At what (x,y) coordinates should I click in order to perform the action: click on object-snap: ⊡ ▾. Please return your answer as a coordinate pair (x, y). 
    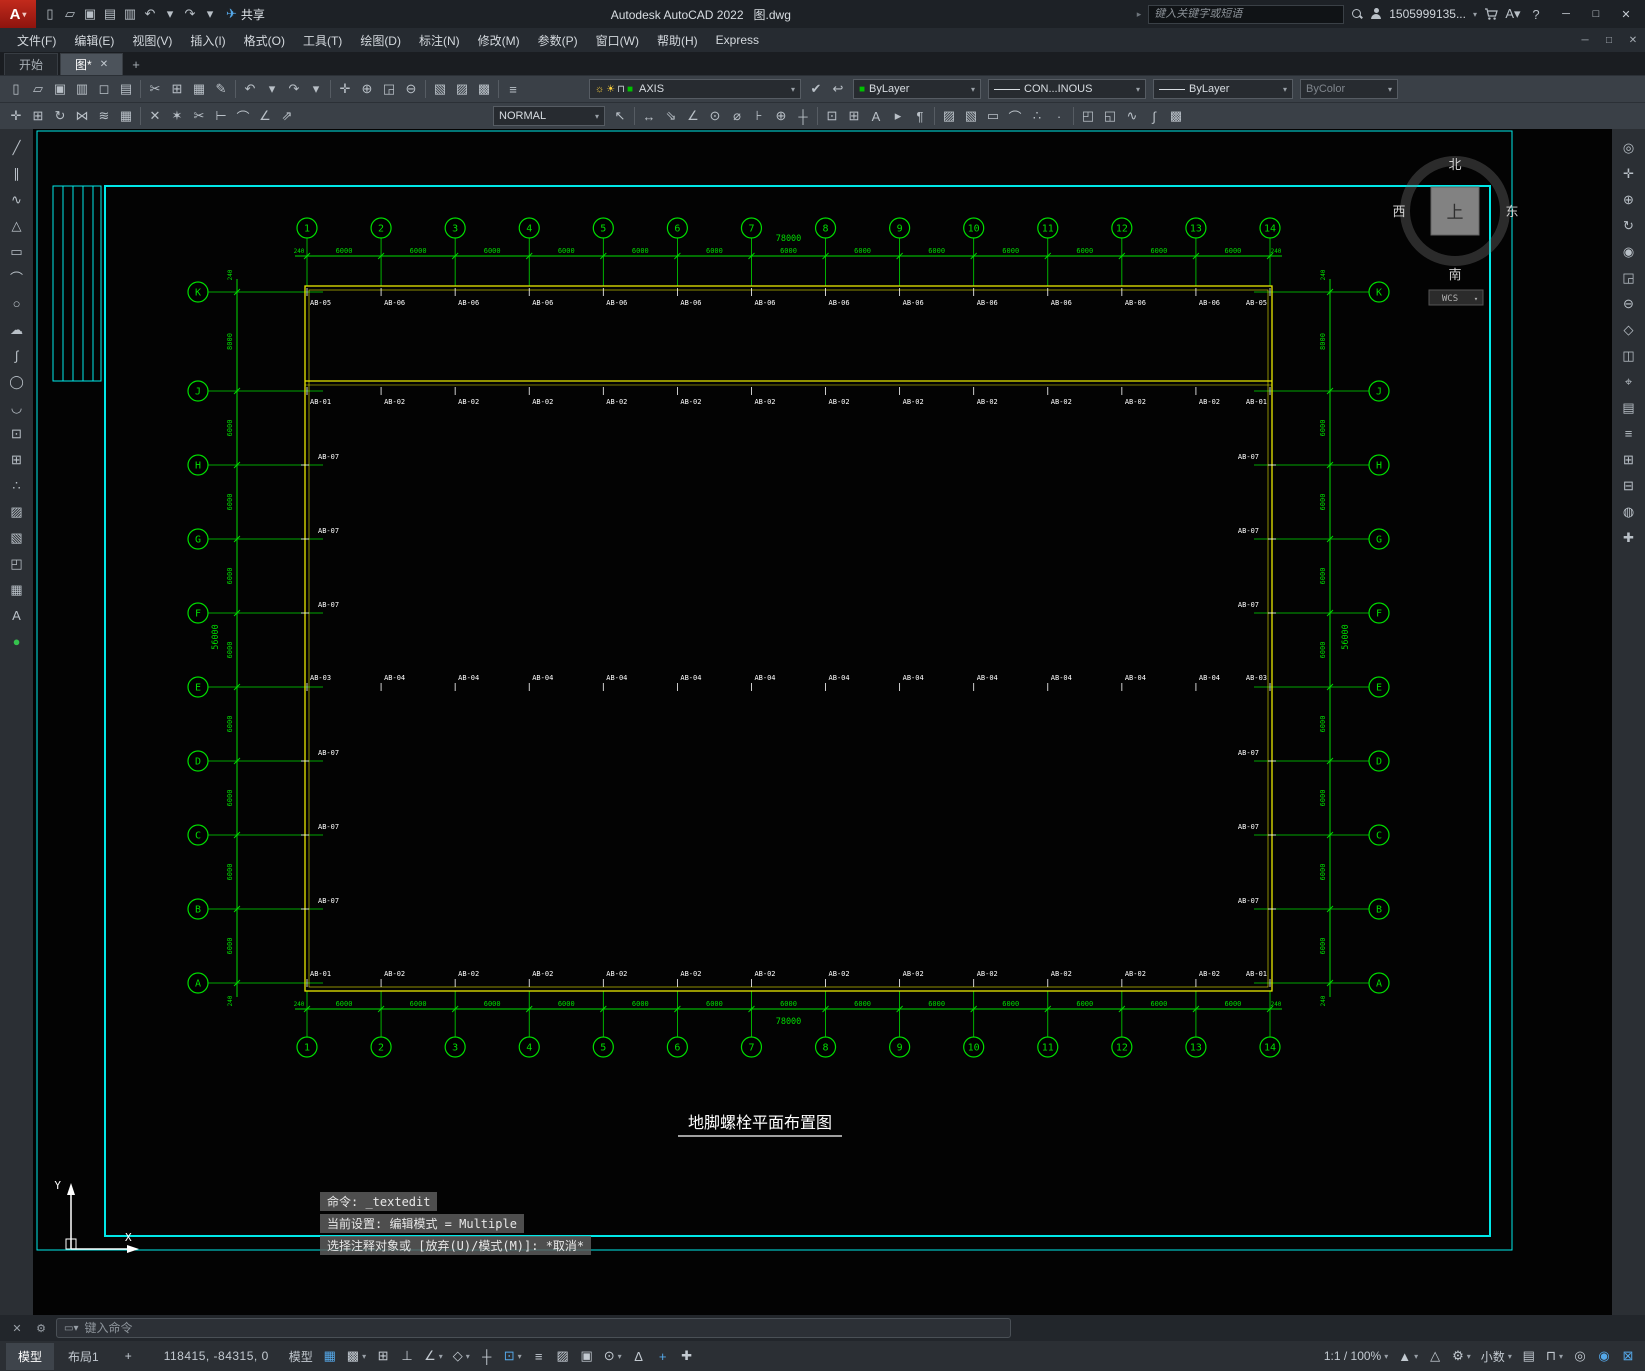
    Looking at the image, I should click on (513, 1356).